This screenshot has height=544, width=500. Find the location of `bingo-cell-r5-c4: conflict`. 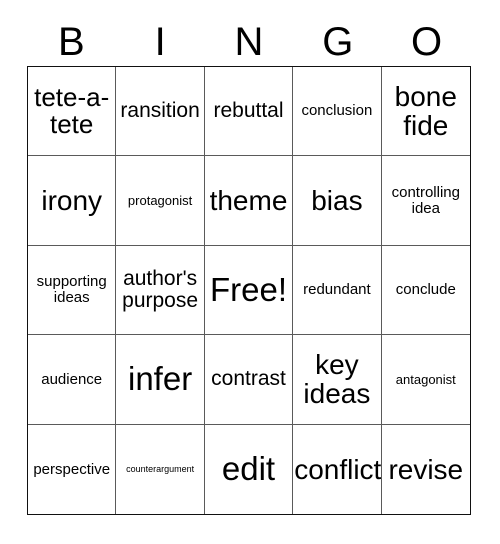

bingo-cell-r5-c4: conflict is located at coordinates (337, 469).